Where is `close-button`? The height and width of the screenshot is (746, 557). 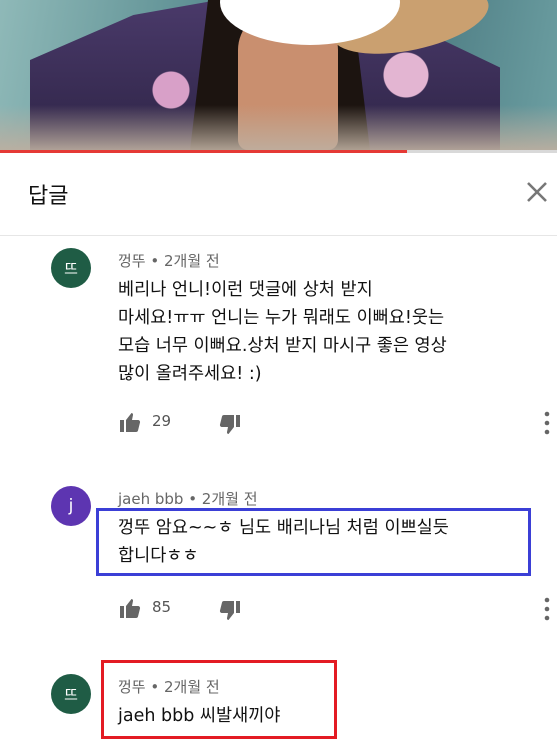
close-button is located at coordinates (537, 192).